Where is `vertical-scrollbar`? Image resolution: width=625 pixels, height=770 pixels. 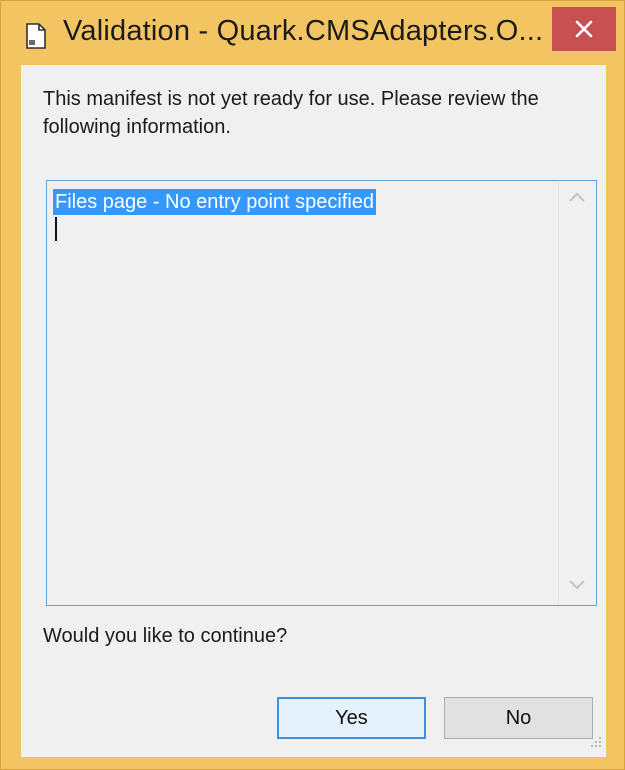
vertical-scrollbar is located at coordinates (576, 393).